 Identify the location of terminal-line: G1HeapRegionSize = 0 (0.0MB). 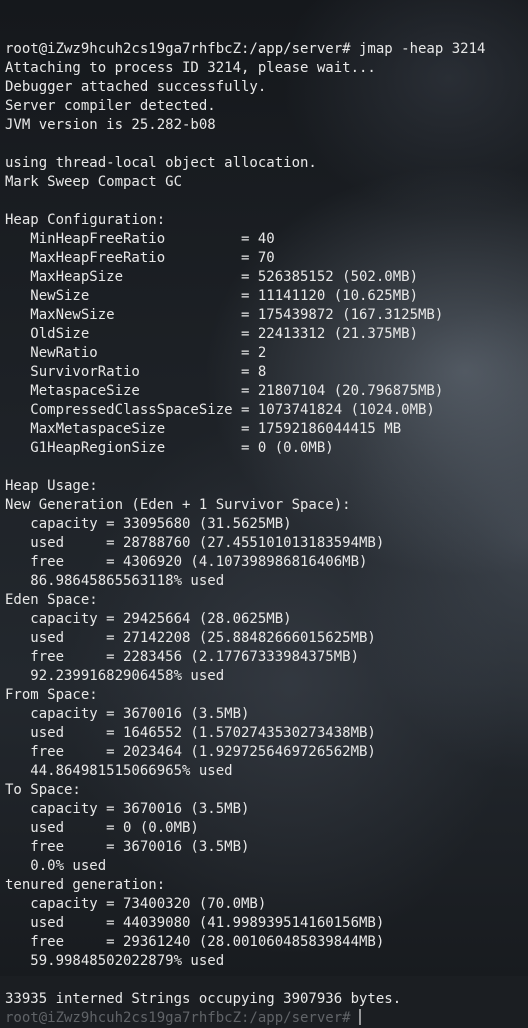
(169, 448).